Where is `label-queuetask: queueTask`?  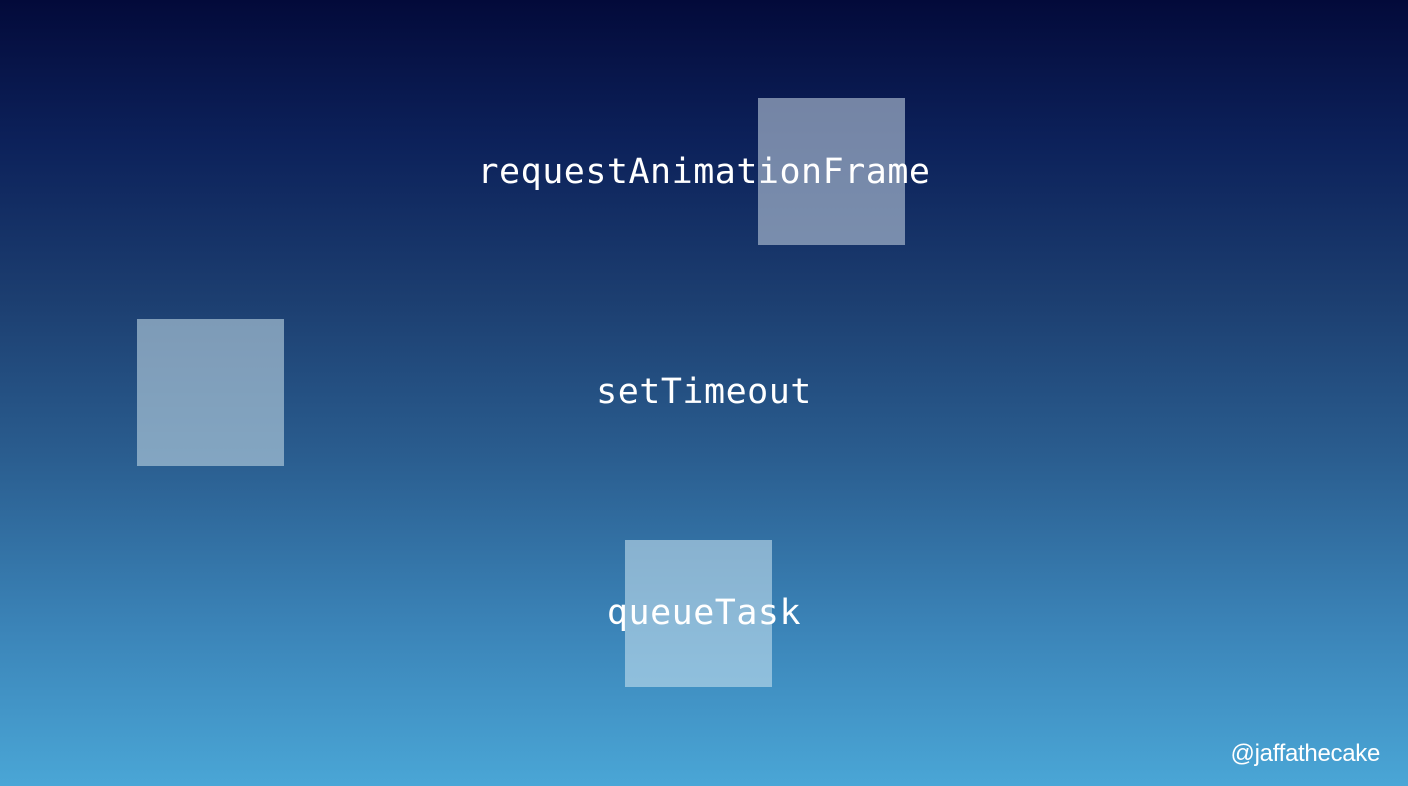
label-queuetask: queueTask is located at coordinates (704, 613).